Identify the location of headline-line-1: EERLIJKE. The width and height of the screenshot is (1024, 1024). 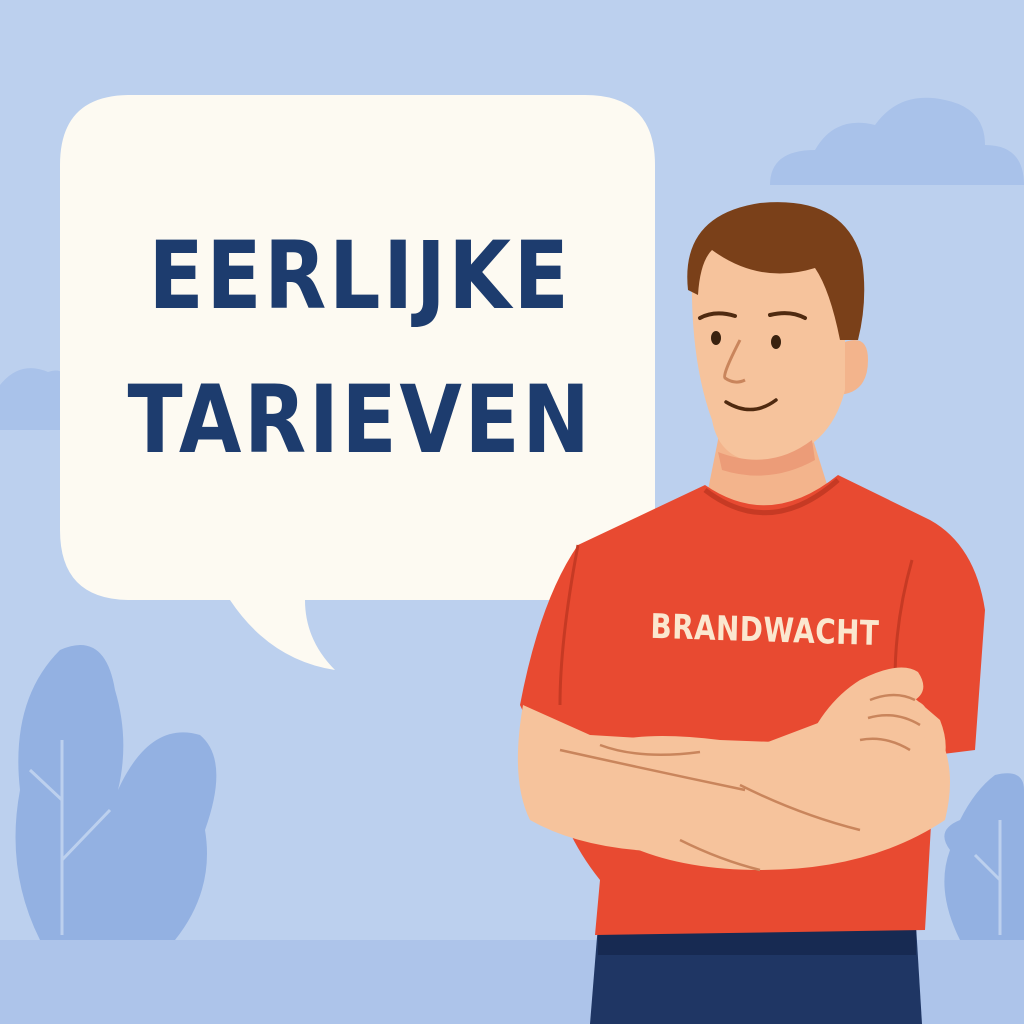
(360, 276).